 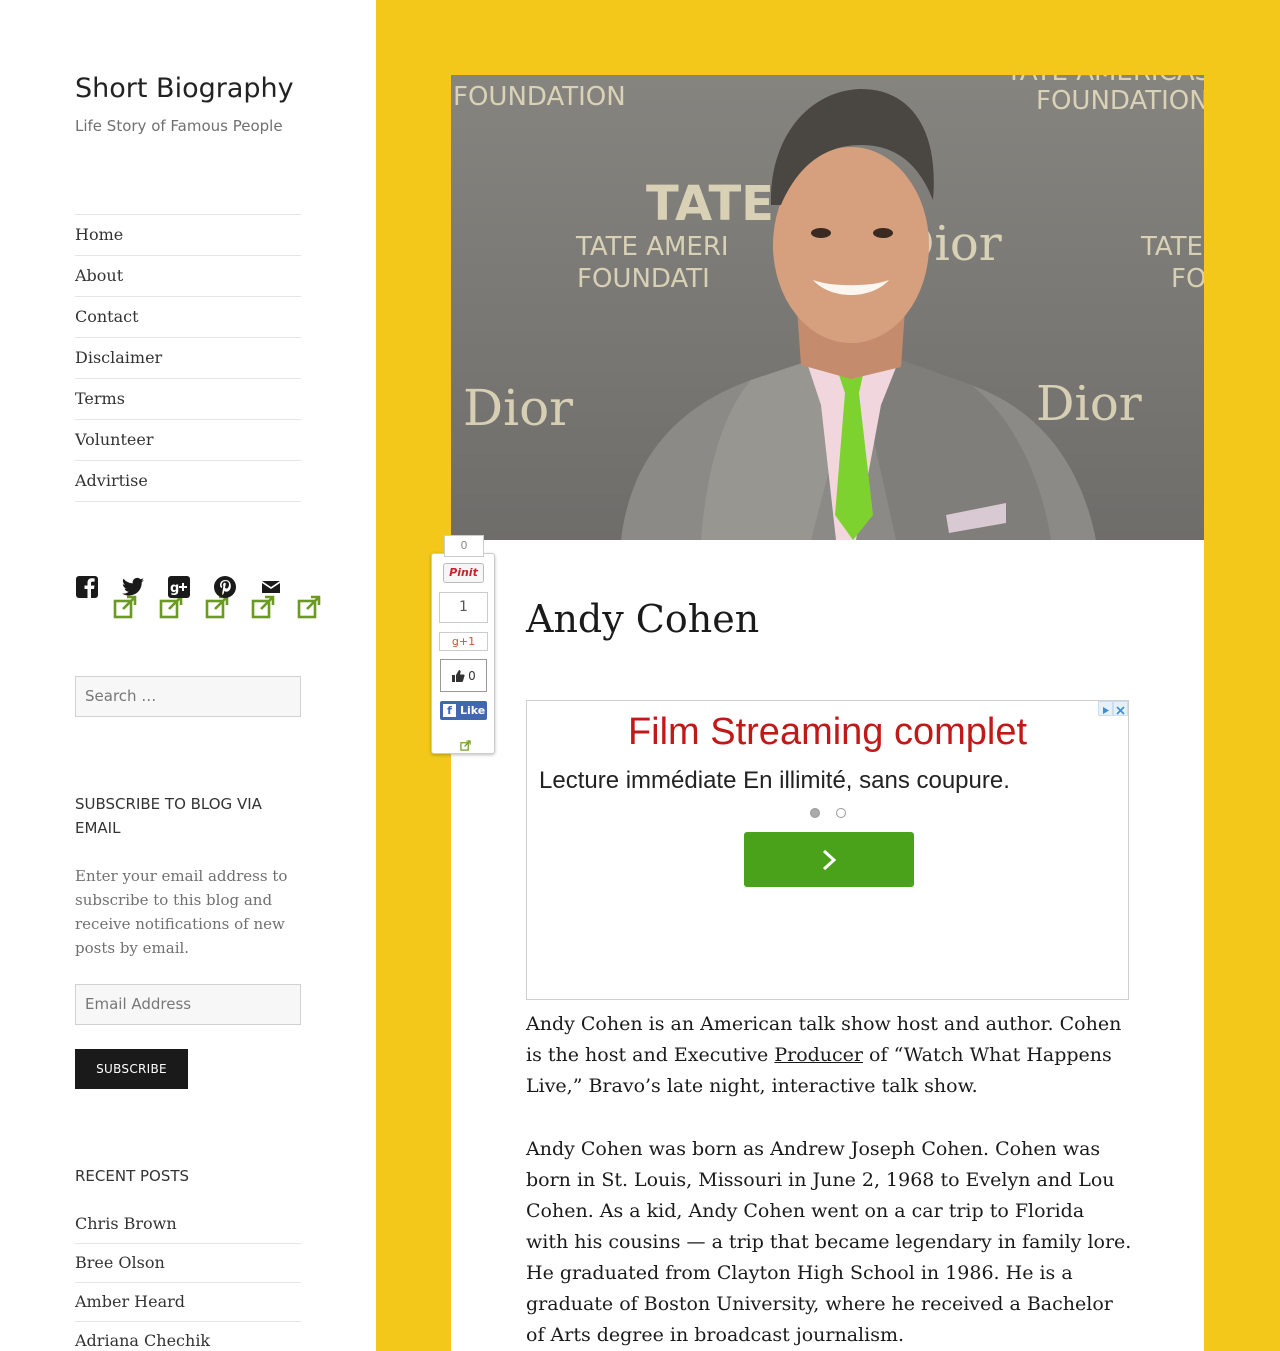 I want to click on subscribe-button: SUBSCRIBE, so click(x=131, y=1069).